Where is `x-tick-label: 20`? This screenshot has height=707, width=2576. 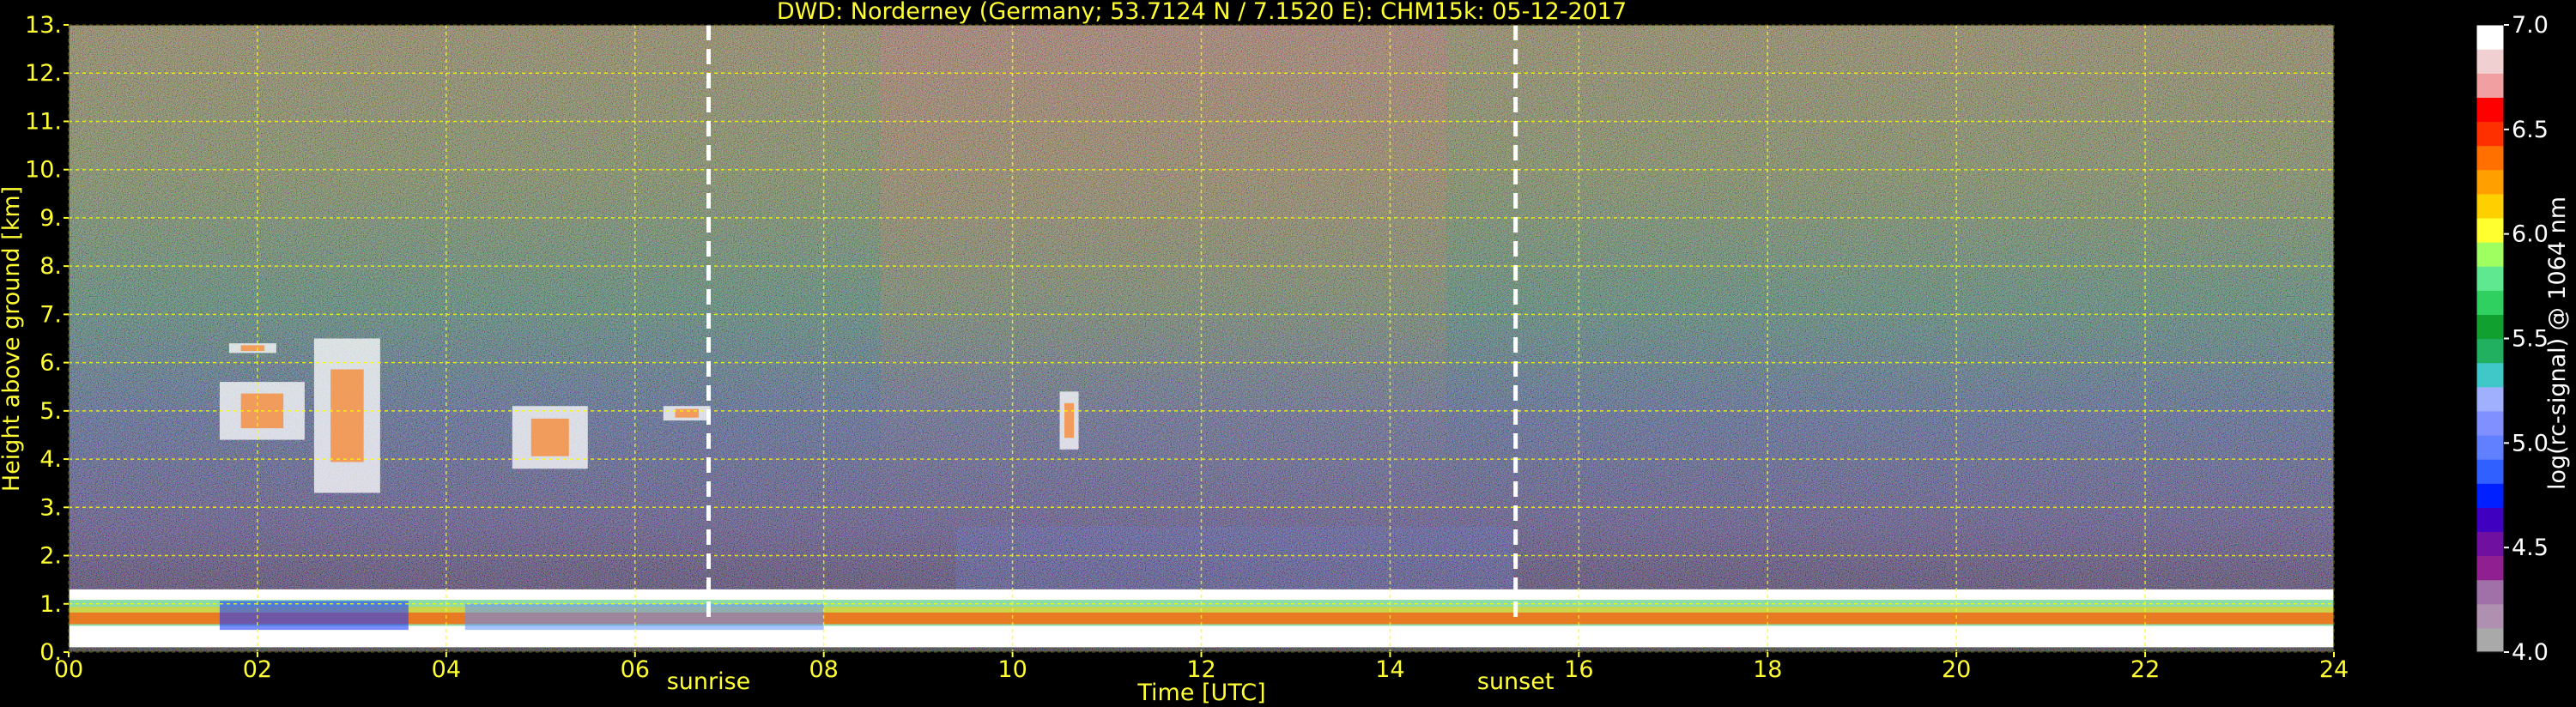 x-tick-label: 20 is located at coordinates (1956, 670).